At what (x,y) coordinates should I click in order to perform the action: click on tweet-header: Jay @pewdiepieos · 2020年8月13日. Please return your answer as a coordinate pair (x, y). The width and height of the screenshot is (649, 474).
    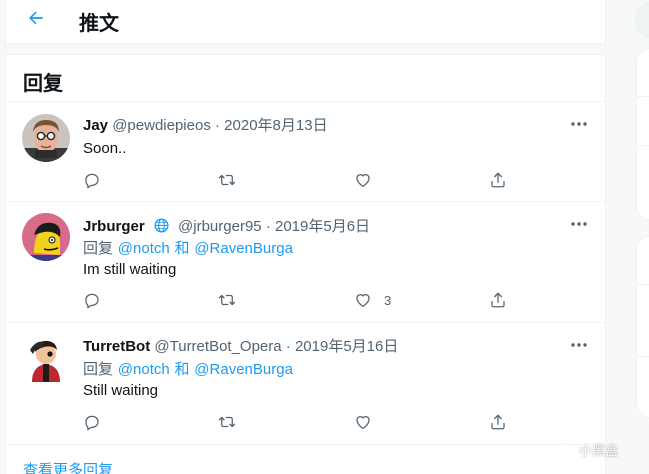
    Looking at the image, I should click on (205, 126).